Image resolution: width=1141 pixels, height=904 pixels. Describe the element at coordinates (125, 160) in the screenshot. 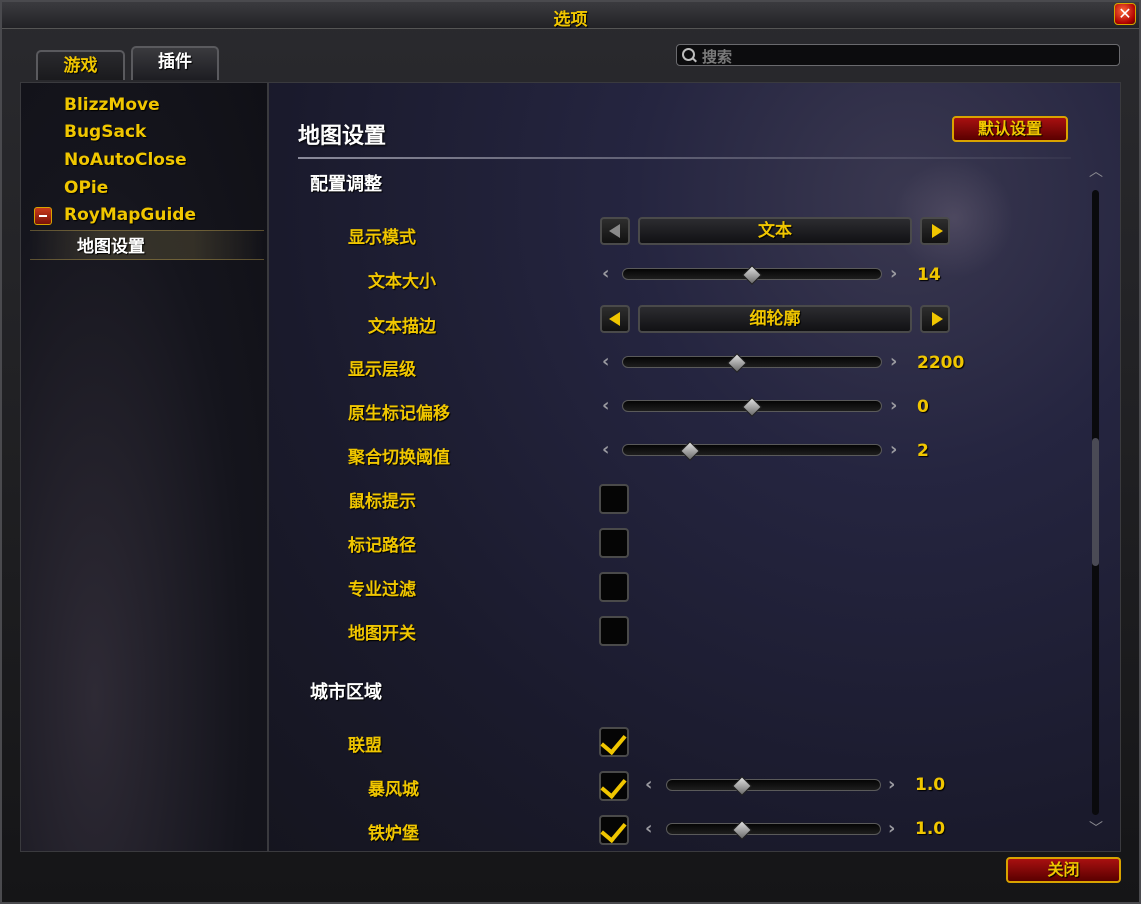

I see `sidebar-item-noautoclose: NoAutoClose` at that location.